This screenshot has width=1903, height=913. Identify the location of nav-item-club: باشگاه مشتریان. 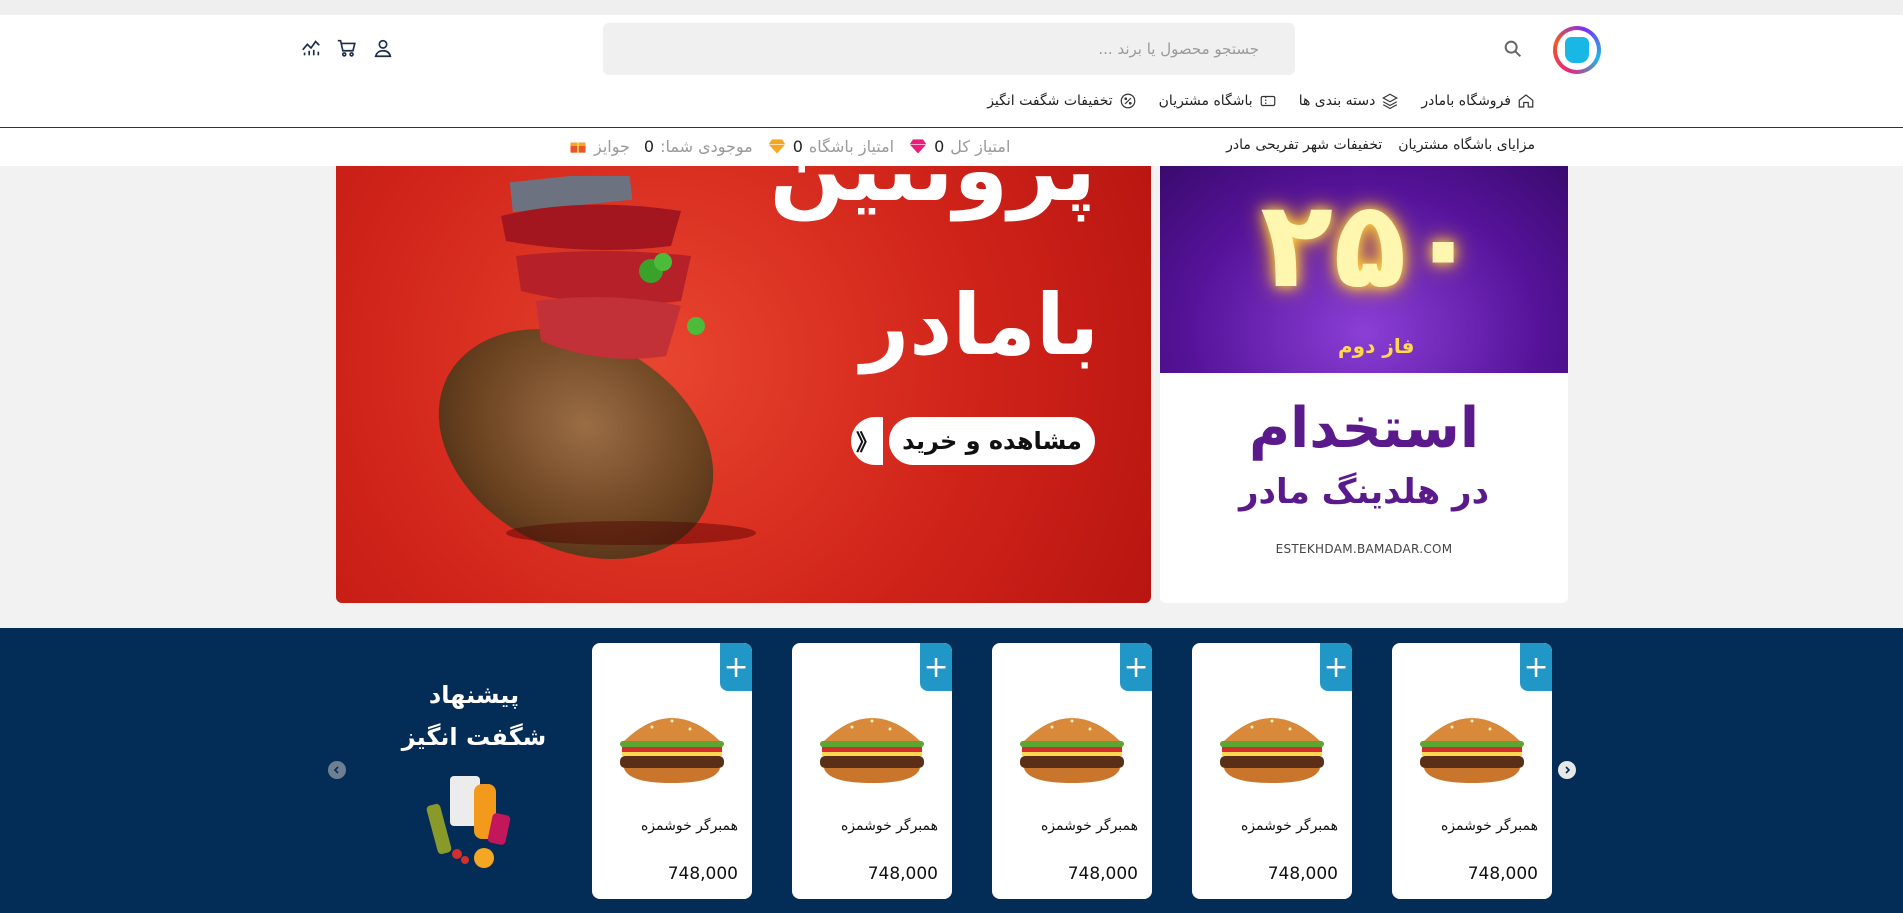
(1218, 101).